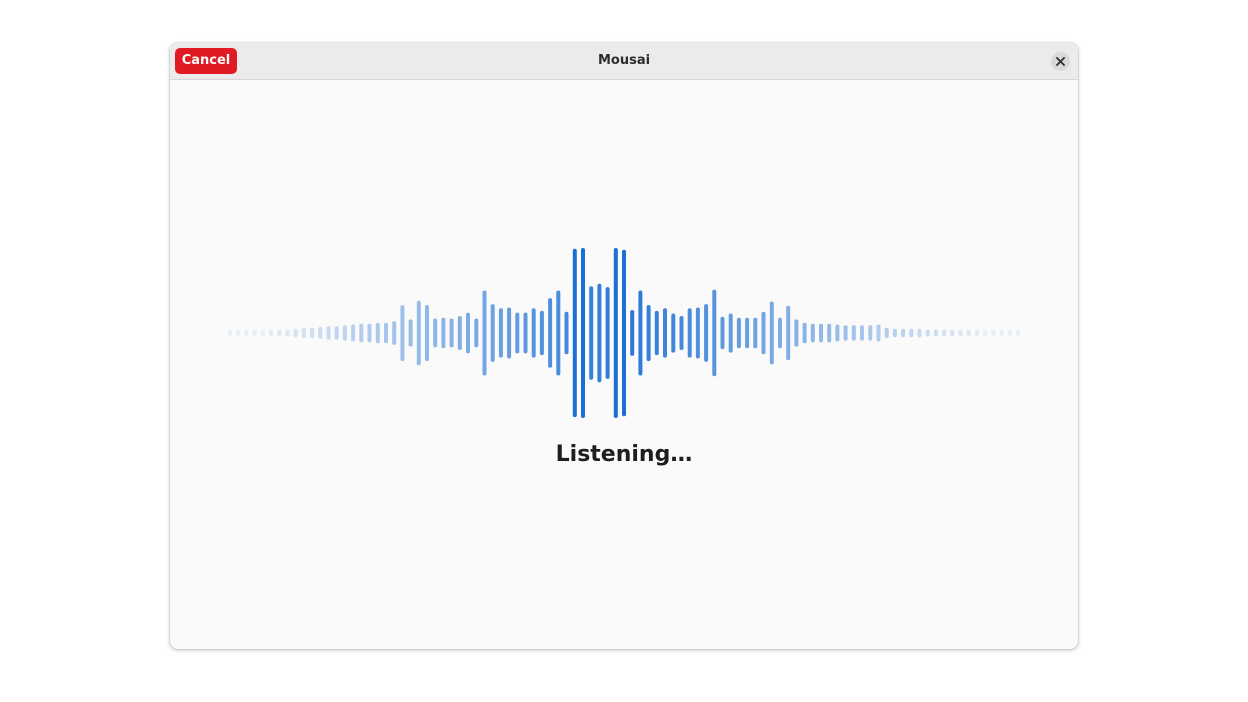 Image resolution: width=1248 pixels, height=702 pixels. I want to click on window-title: Mousai, so click(624, 60).